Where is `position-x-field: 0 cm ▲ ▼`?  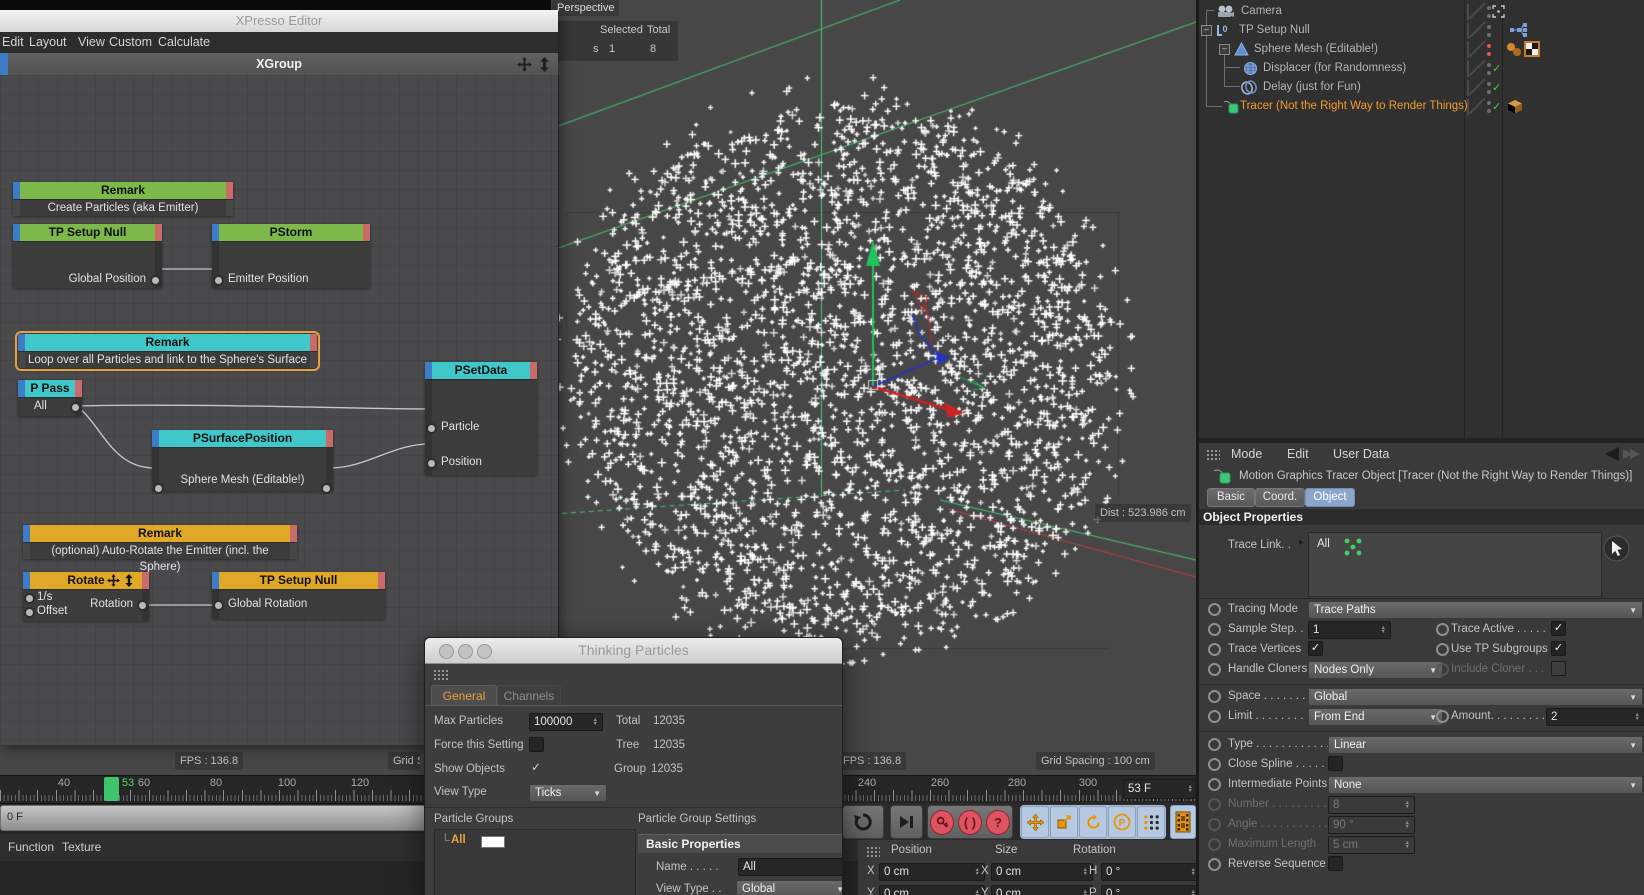 position-x-field: 0 cm ▲ ▼ is located at coordinates (932, 872).